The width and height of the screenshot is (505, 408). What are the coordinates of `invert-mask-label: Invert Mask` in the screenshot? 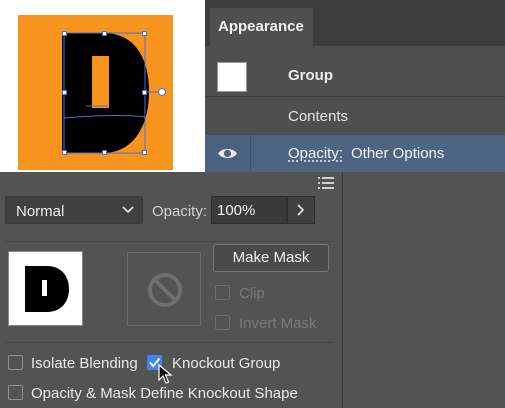 It's located at (278, 323).